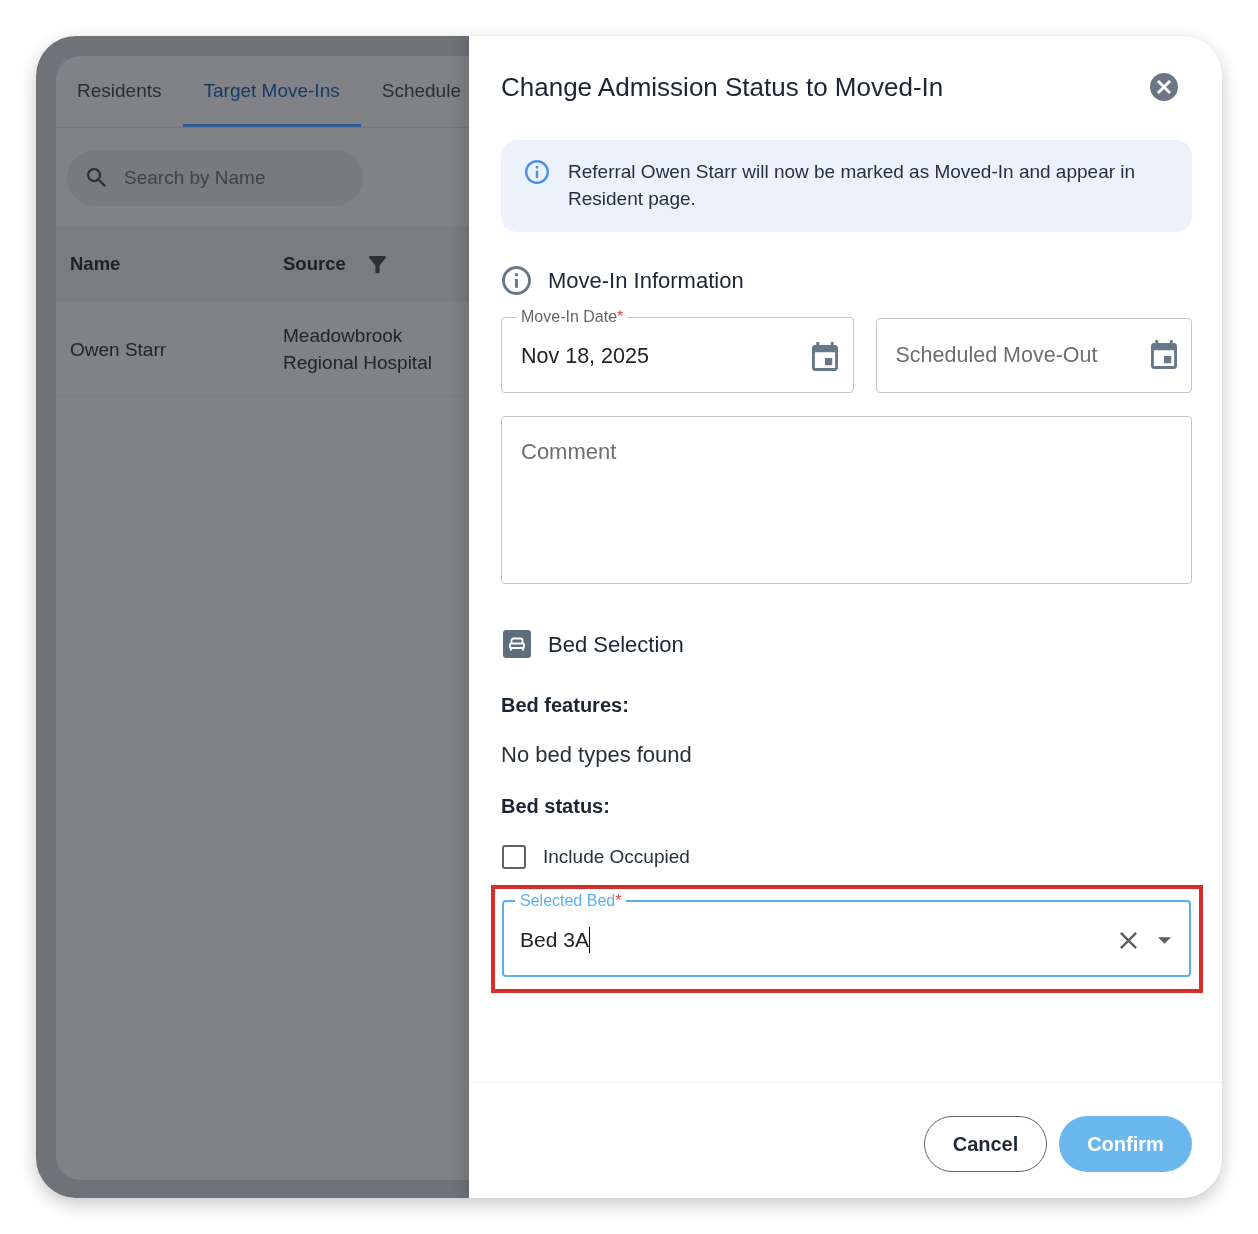 The image size is (1258, 1234). I want to click on move-in-date-field: Move-In Date* Nov 18, 2025, so click(677, 350).